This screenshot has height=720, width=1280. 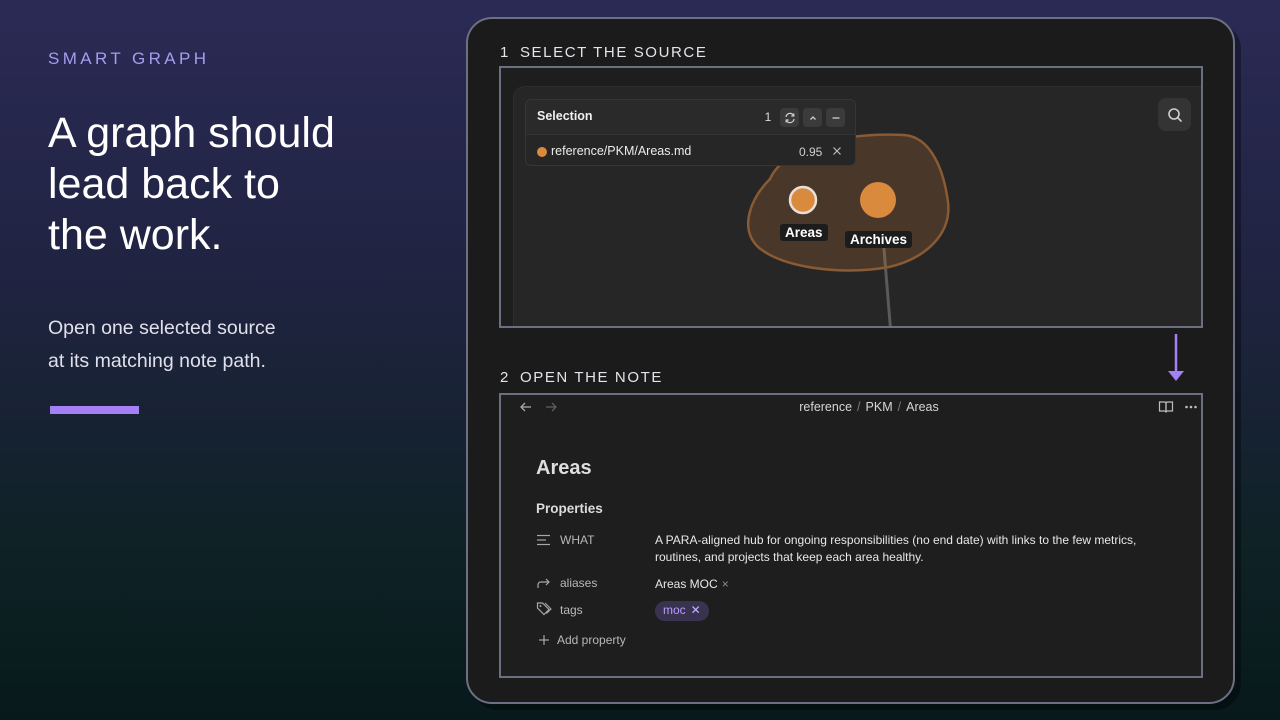 I want to click on step-2-label: 2 OPEN THE NOTE, so click(x=581, y=377).